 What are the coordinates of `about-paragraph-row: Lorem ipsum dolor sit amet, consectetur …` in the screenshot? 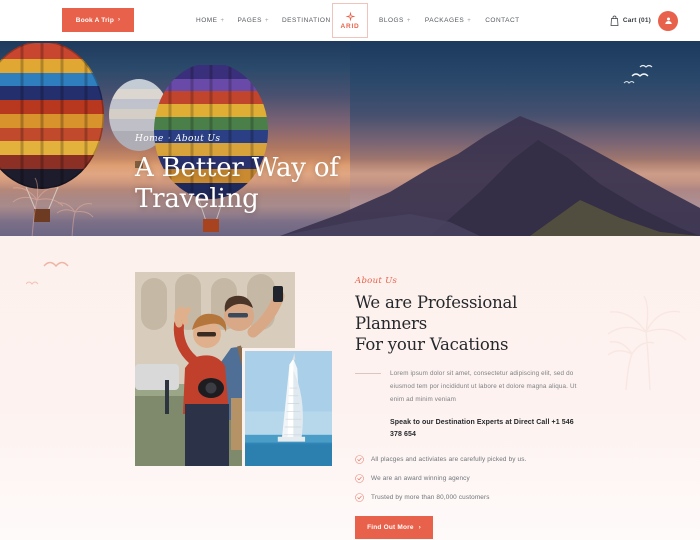 It's located at (469, 387).